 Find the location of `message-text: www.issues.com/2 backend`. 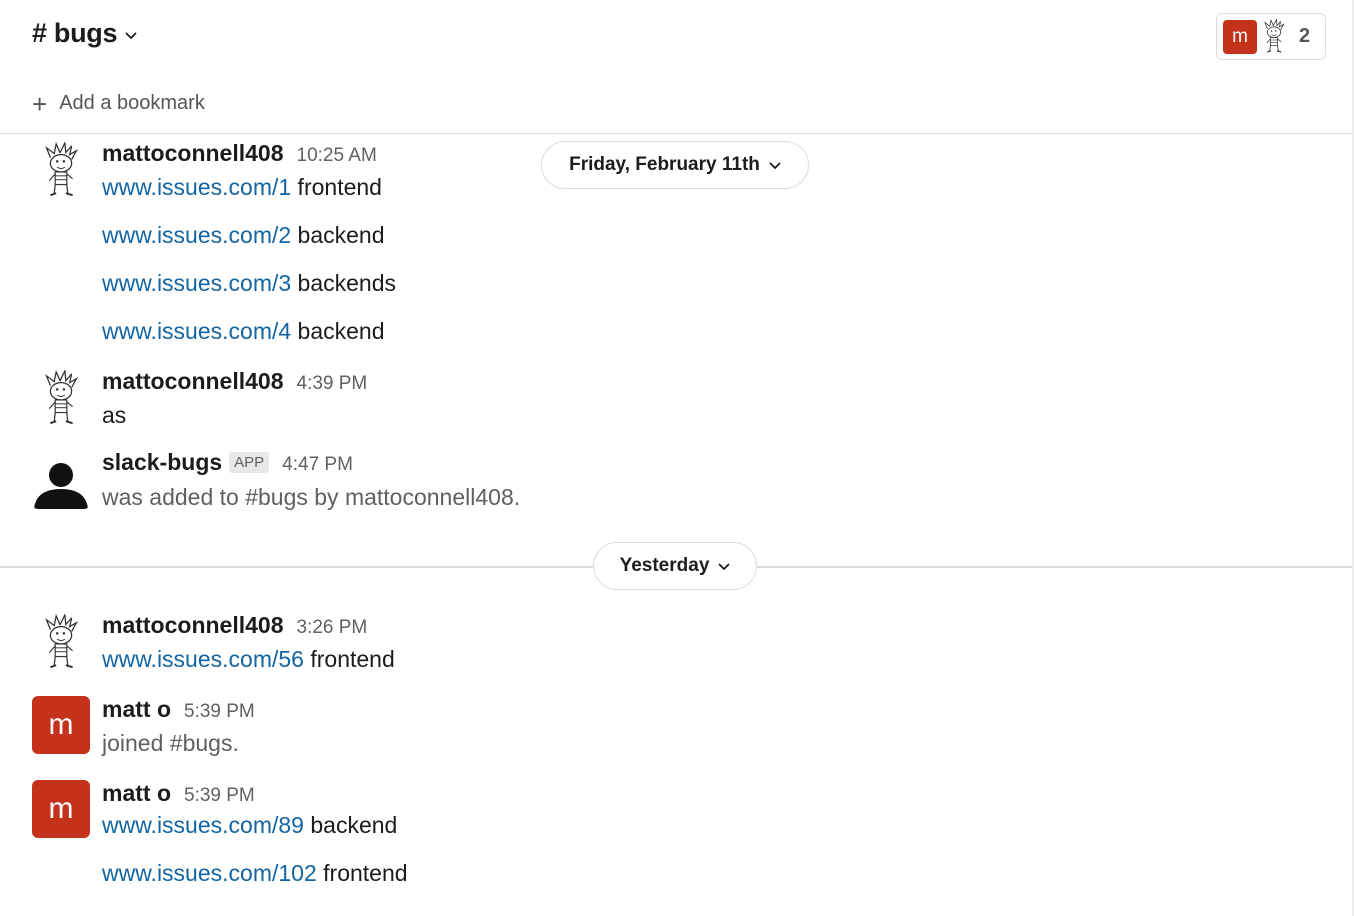

message-text: www.issues.com/2 backend is located at coordinates (243, 235).